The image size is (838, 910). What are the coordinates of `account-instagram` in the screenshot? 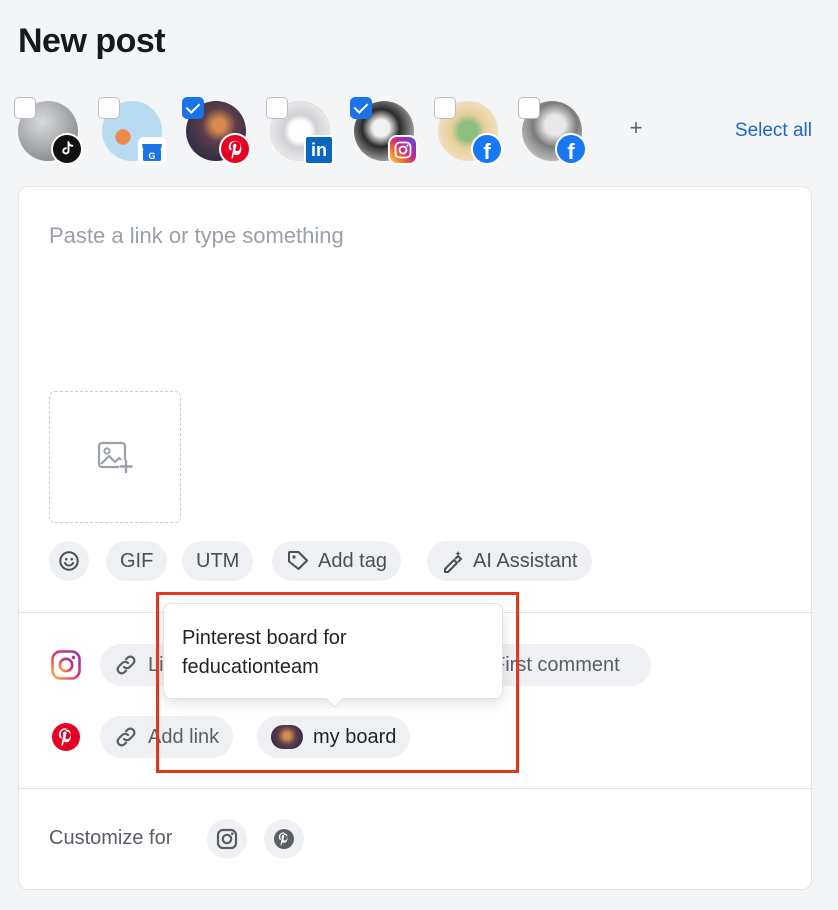 It's located at (392, 131).